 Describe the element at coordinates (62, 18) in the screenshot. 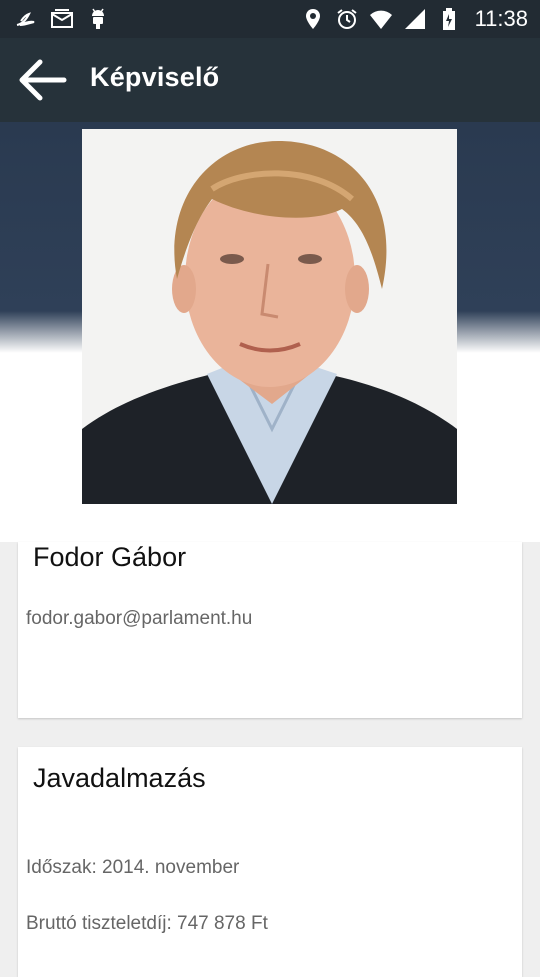

I see `mail-icon` at that location.